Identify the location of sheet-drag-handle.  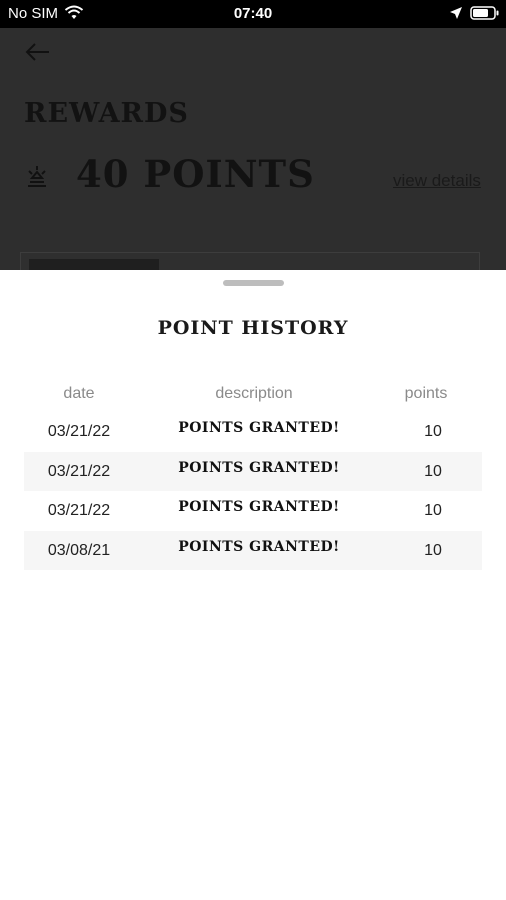
(253, 283).